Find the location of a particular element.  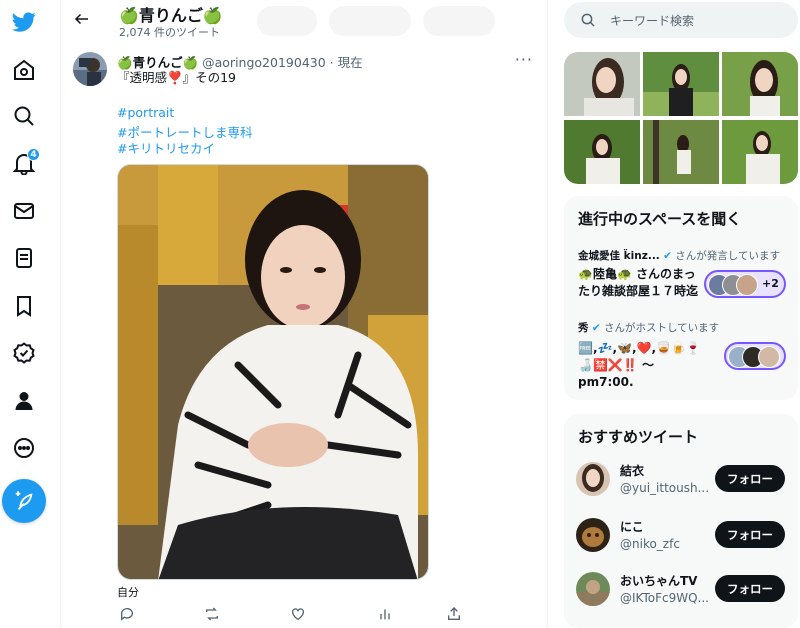

lists-icon is located at coordinates (24, 258).